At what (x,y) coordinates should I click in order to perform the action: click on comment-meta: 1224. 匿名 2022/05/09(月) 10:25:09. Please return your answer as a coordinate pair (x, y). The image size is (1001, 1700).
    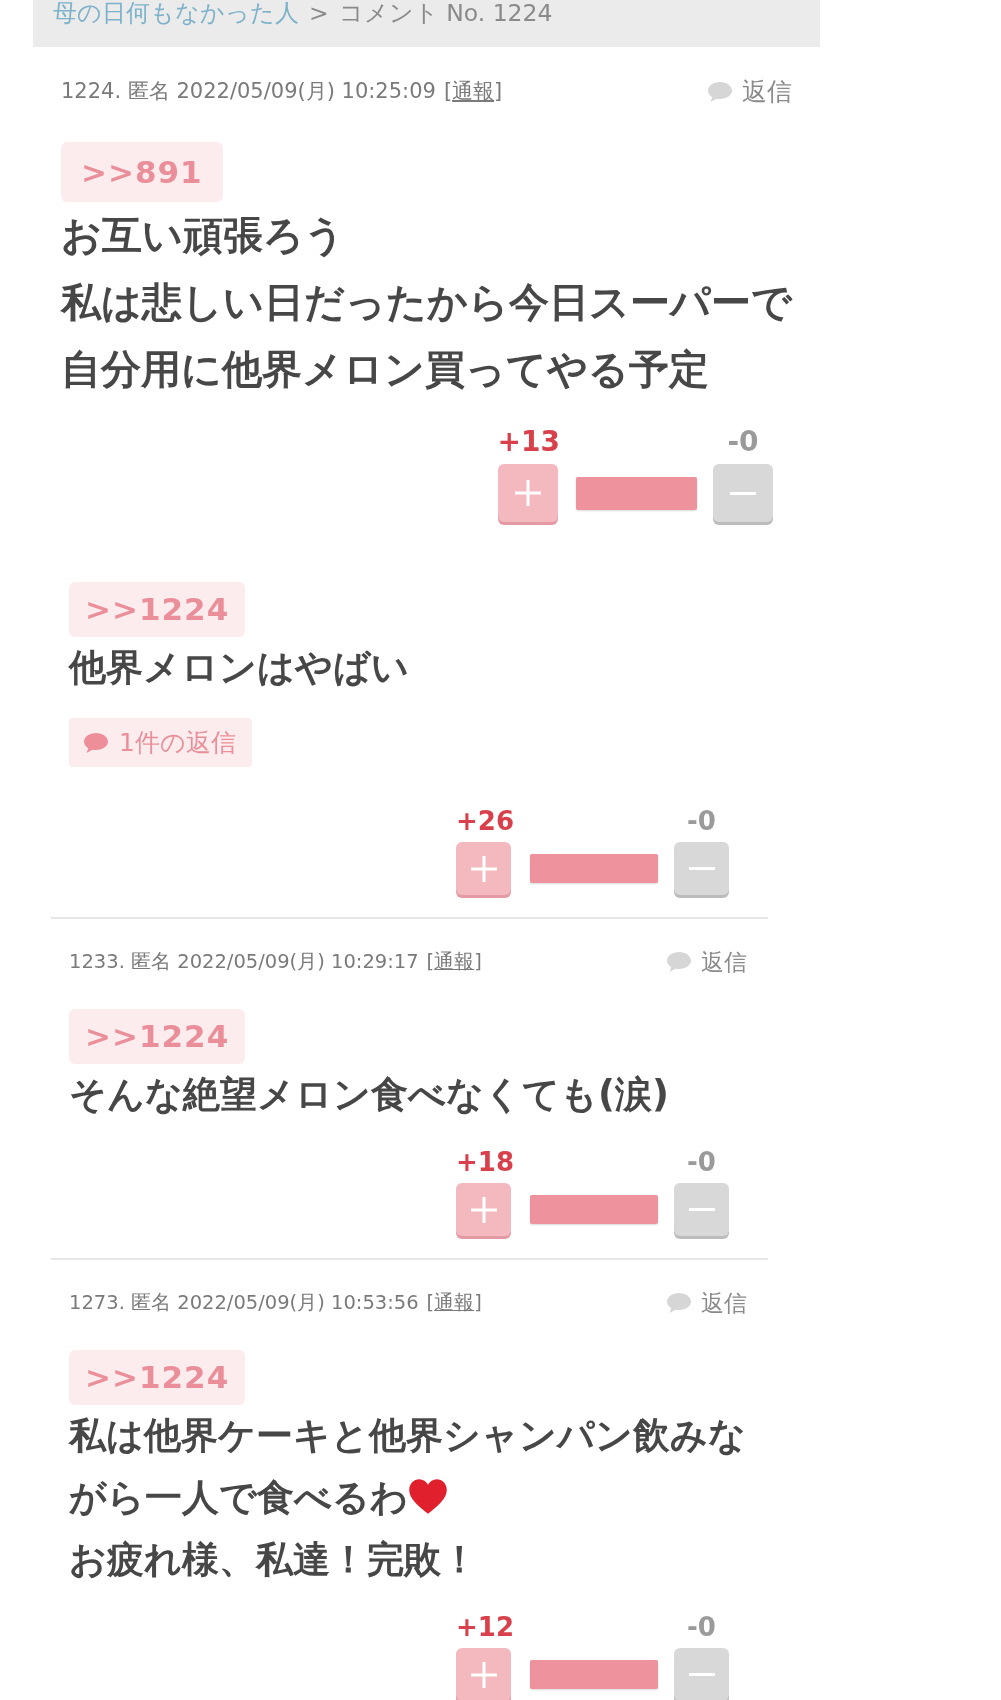
    Looking at the image, I should click on (248, 92).